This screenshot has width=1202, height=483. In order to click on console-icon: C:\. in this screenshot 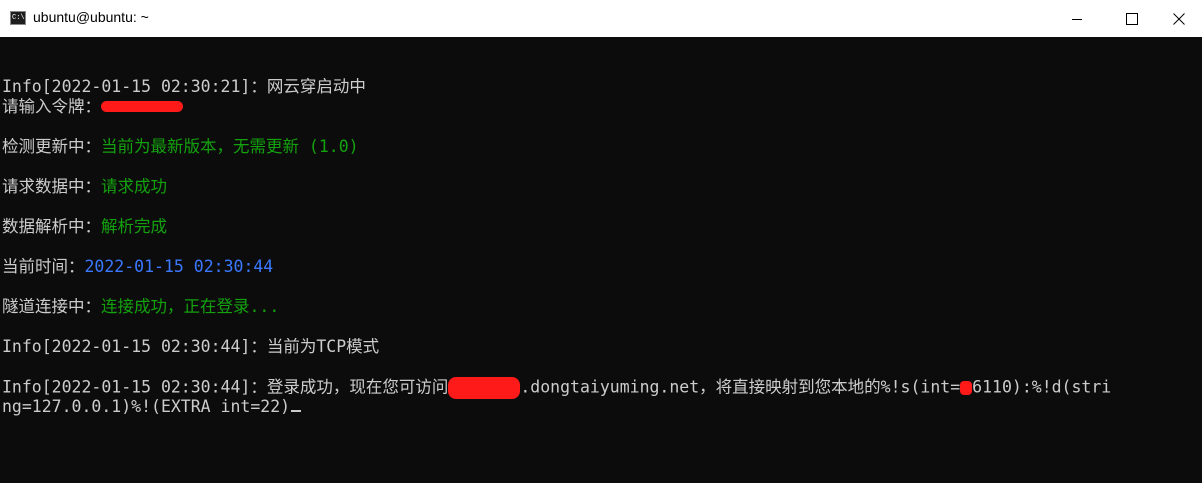, I will do `click(18, 18)`.